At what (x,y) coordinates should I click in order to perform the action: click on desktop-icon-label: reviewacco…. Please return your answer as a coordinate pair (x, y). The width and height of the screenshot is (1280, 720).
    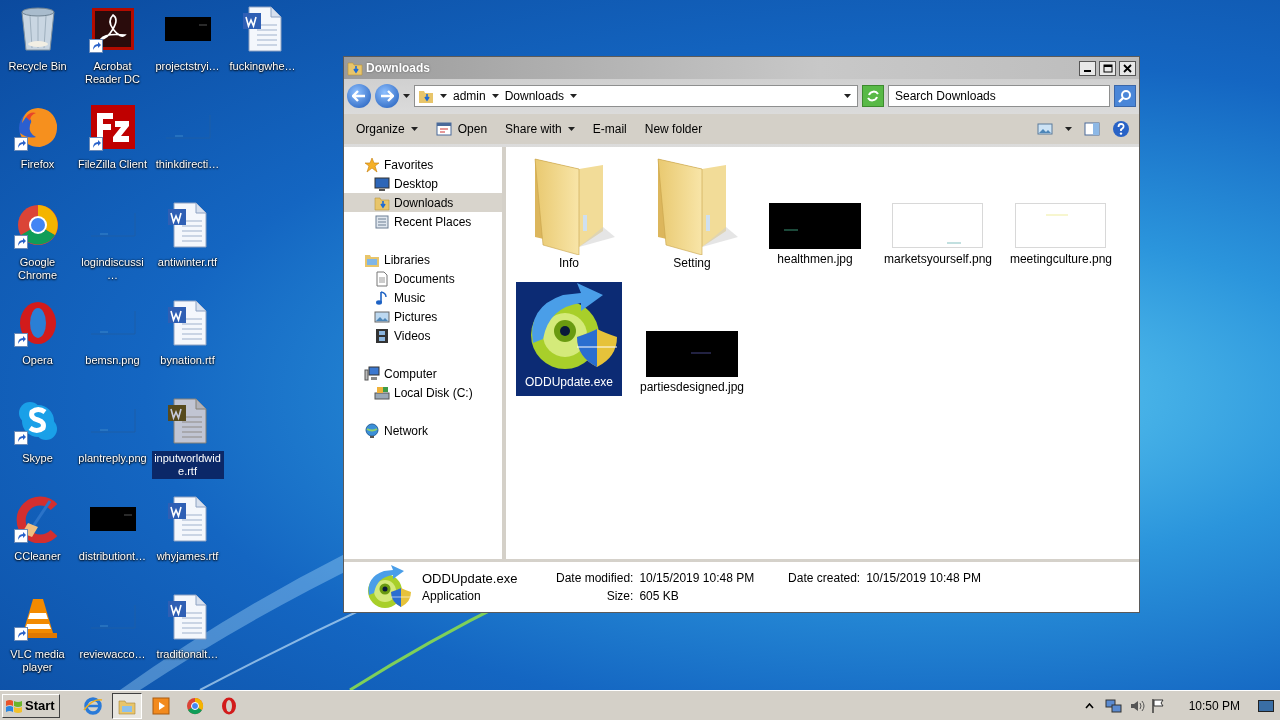
    Looking at the image, I should click on (112, 654).